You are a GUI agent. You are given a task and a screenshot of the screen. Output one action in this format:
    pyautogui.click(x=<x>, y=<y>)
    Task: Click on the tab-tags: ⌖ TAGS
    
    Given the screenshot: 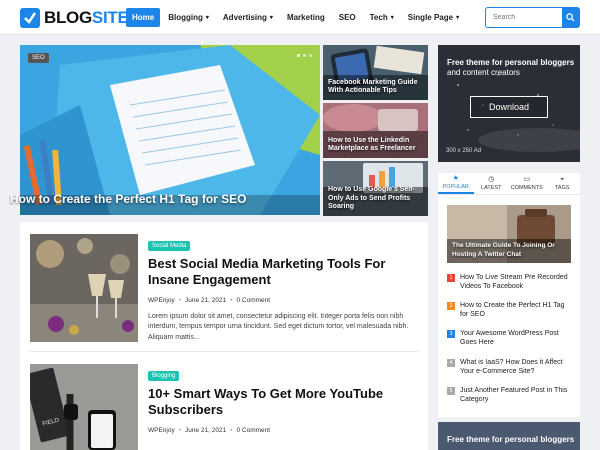 What is the action you would take?
    pyautogui.click(x=563, y=183)
    